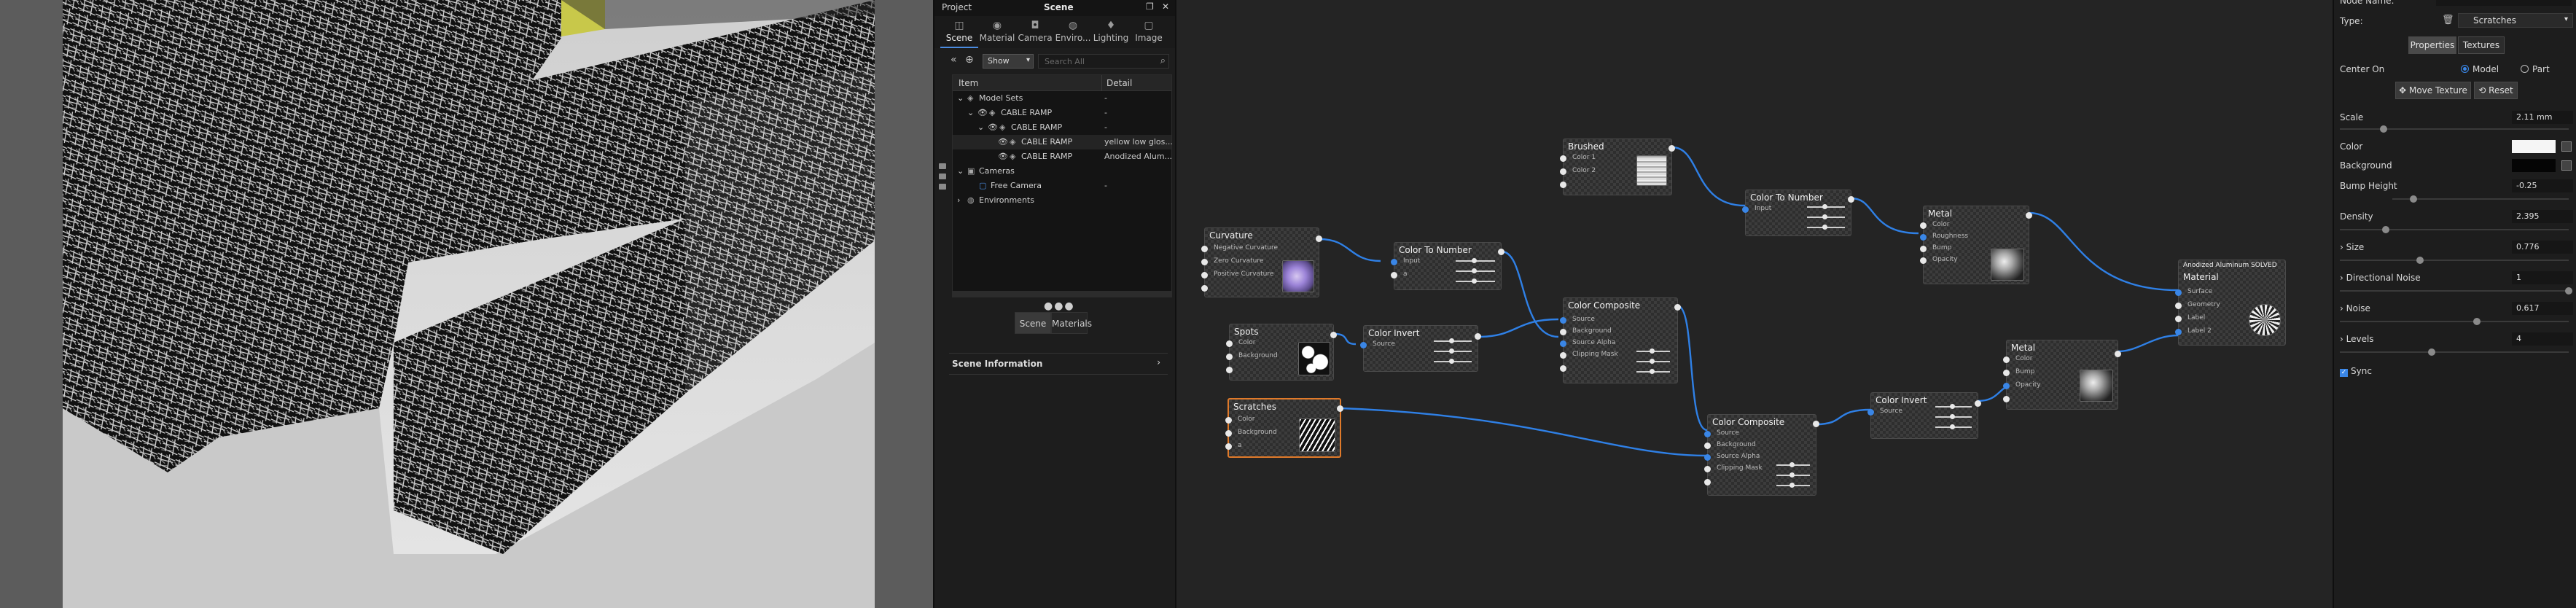  What do you see at coordinates (2480, 199) in the screenshot?
I see `bump-height-slider` at bounding box center [2480, 199].